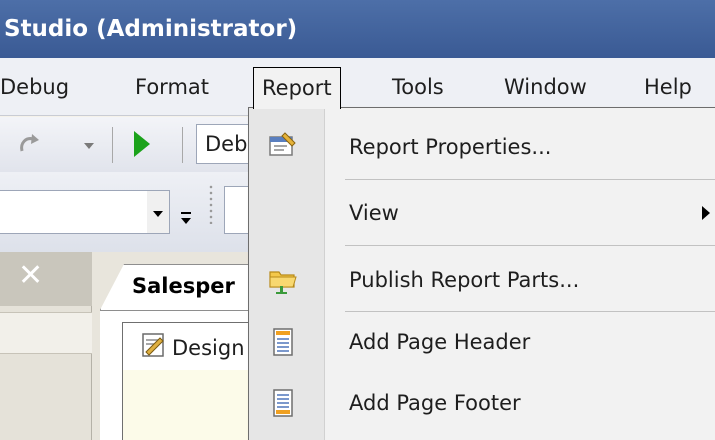  Describe the element at coordinates (374, 213) in the screenshot. I see `menu-item-label: View` at that location.